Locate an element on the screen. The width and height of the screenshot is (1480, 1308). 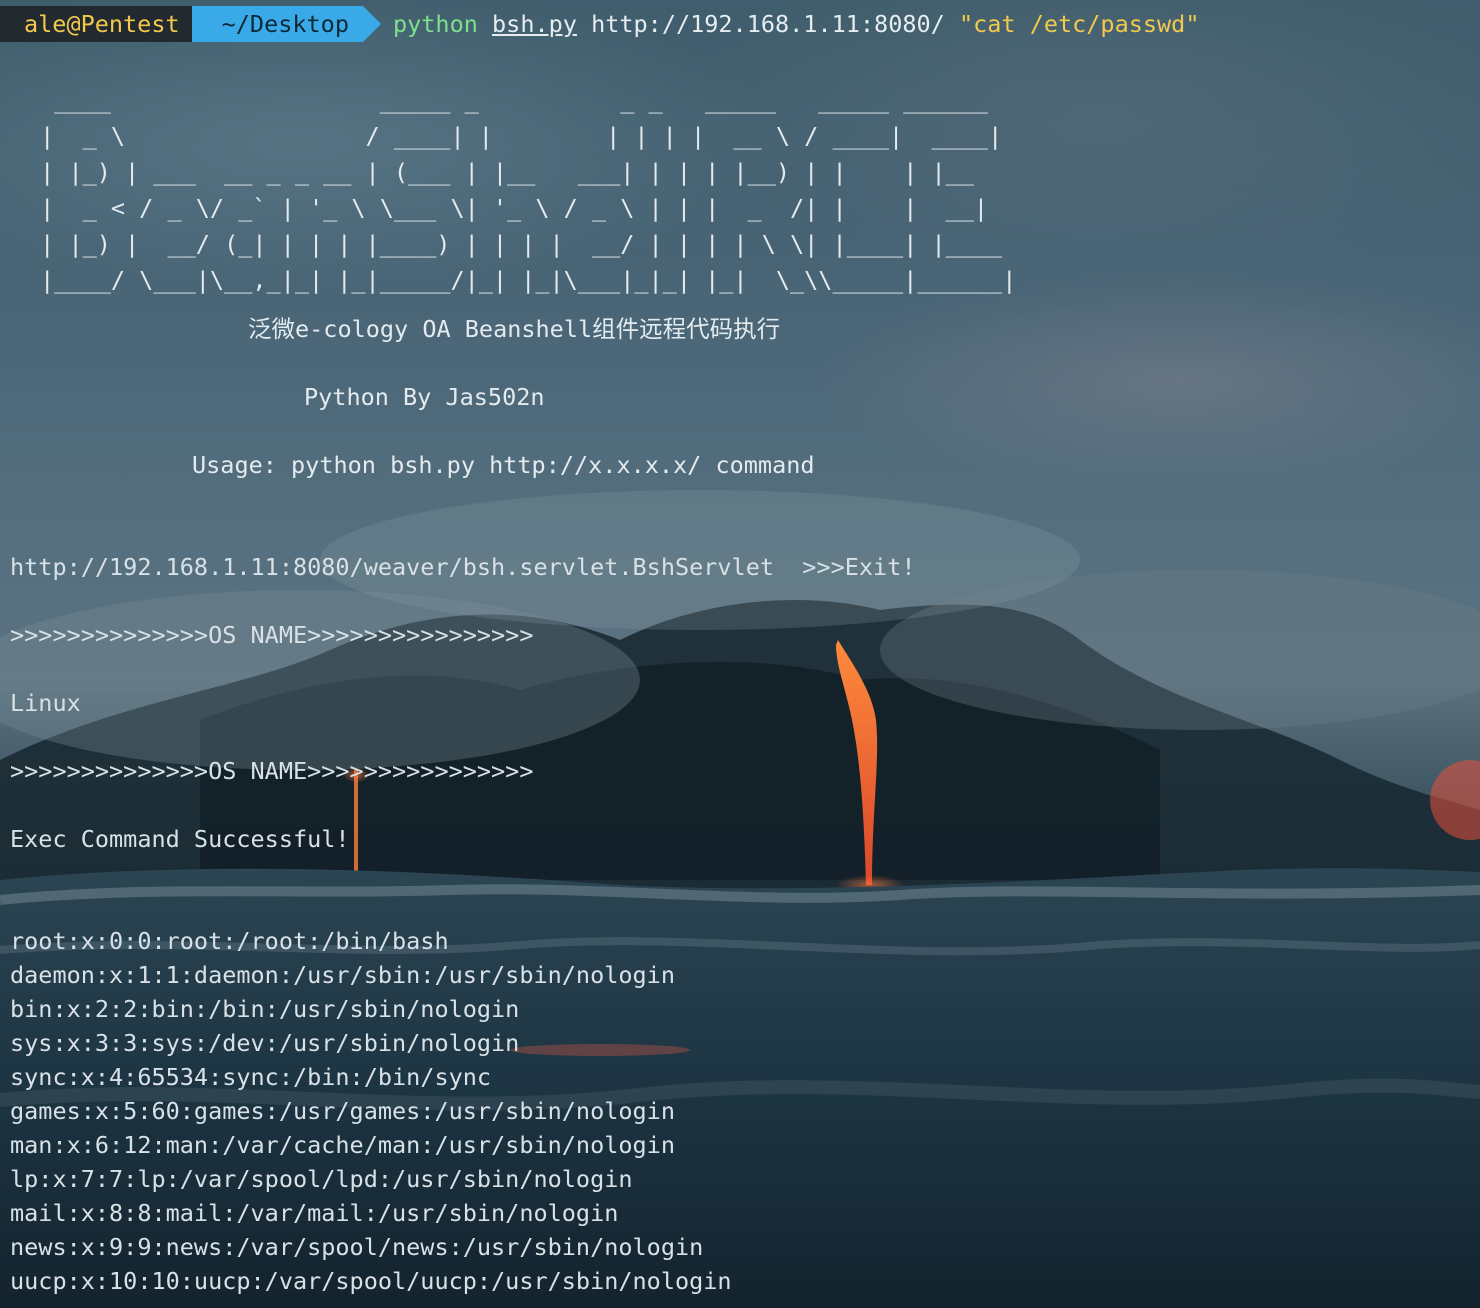
passwd-line: sync:x:4:65534:sync:/bin:/bin/sync is located at coordinates (251, 1077).